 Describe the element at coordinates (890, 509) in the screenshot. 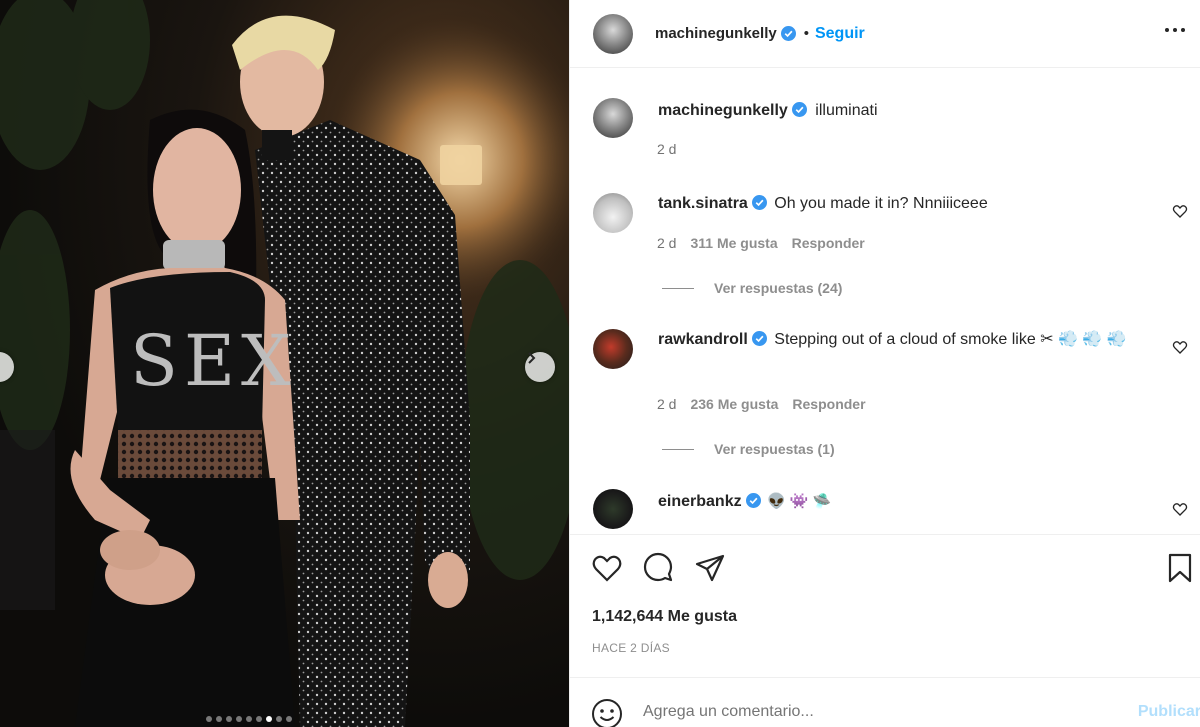

I see `comment-item: einerbankz 👽 👾 🛸` at that location.